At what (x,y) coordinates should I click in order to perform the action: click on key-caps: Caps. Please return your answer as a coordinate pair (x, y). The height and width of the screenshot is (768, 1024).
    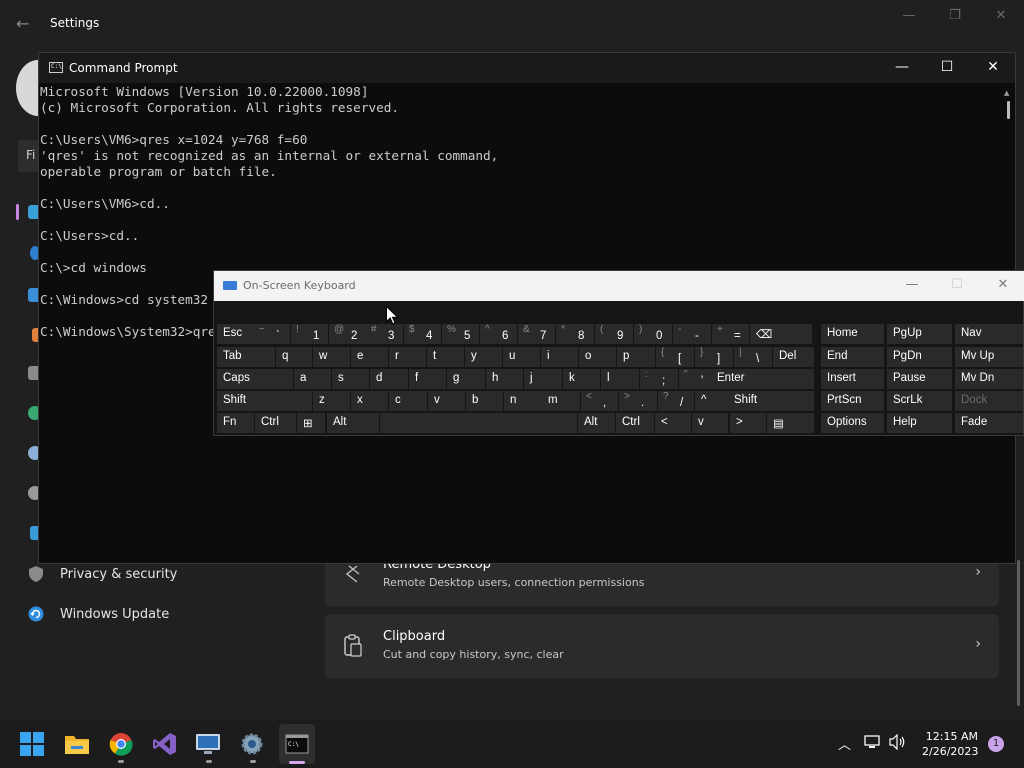
    Looking at the image, I should click on (255, 379).